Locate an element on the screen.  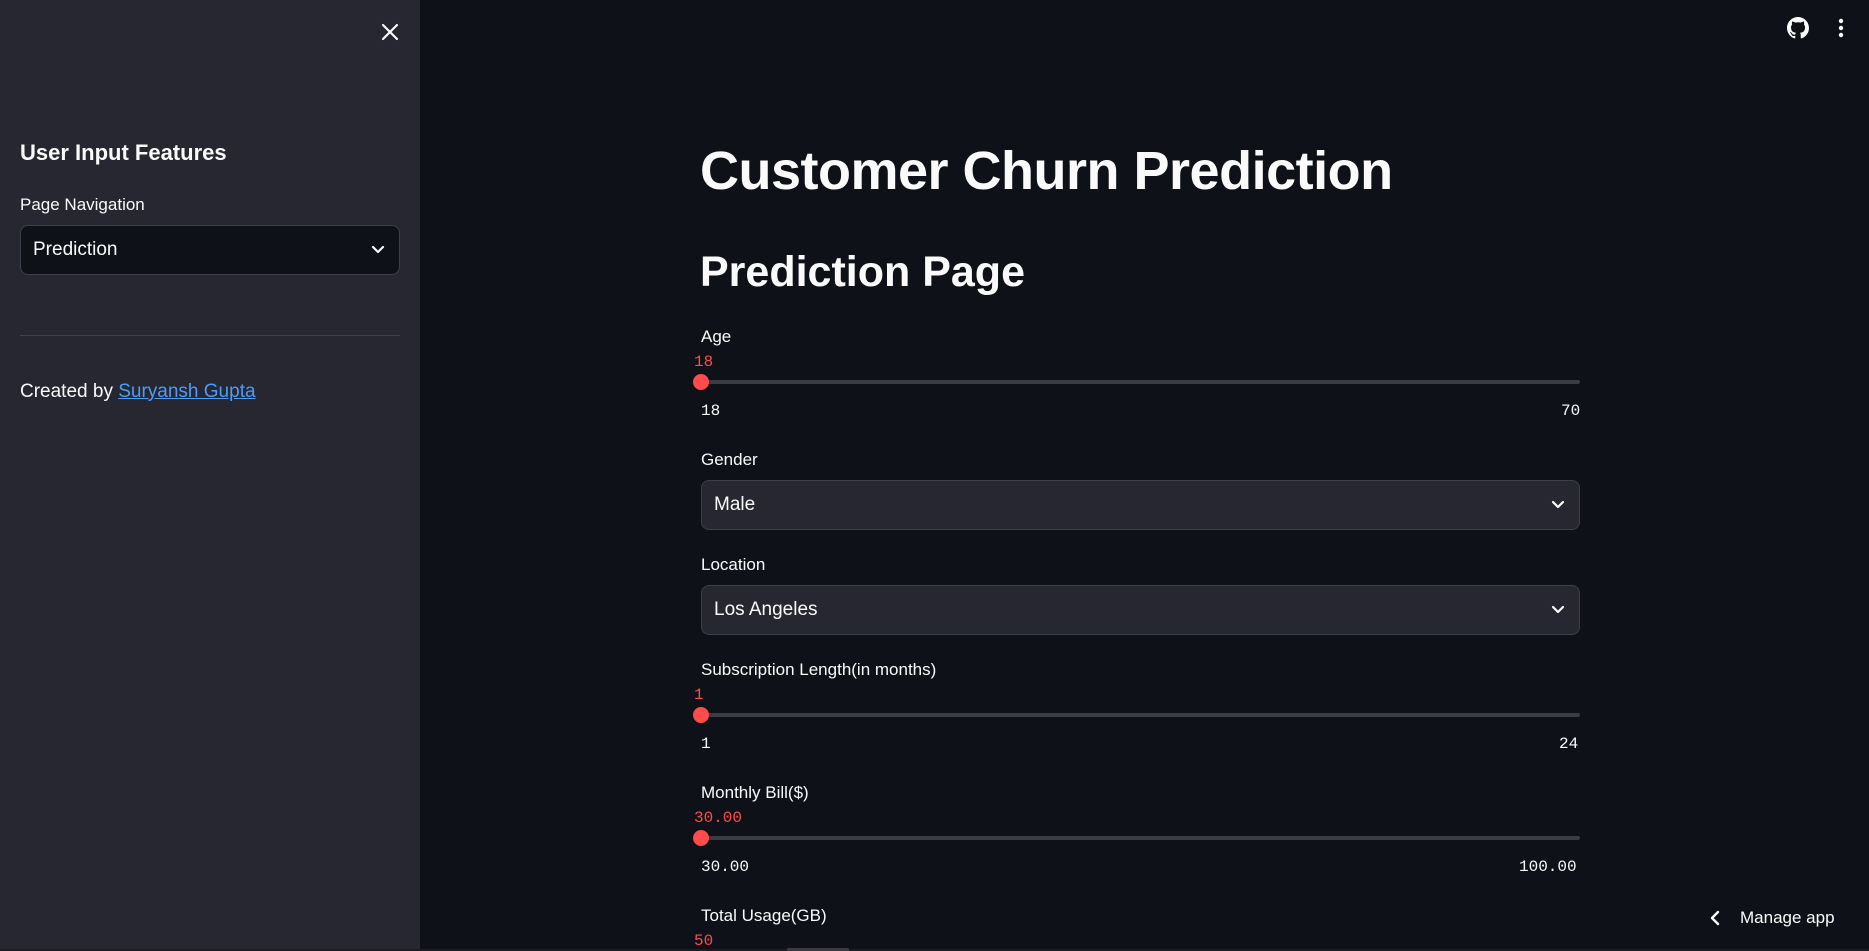
age-slider-track is located at coordinates (1136, 382).